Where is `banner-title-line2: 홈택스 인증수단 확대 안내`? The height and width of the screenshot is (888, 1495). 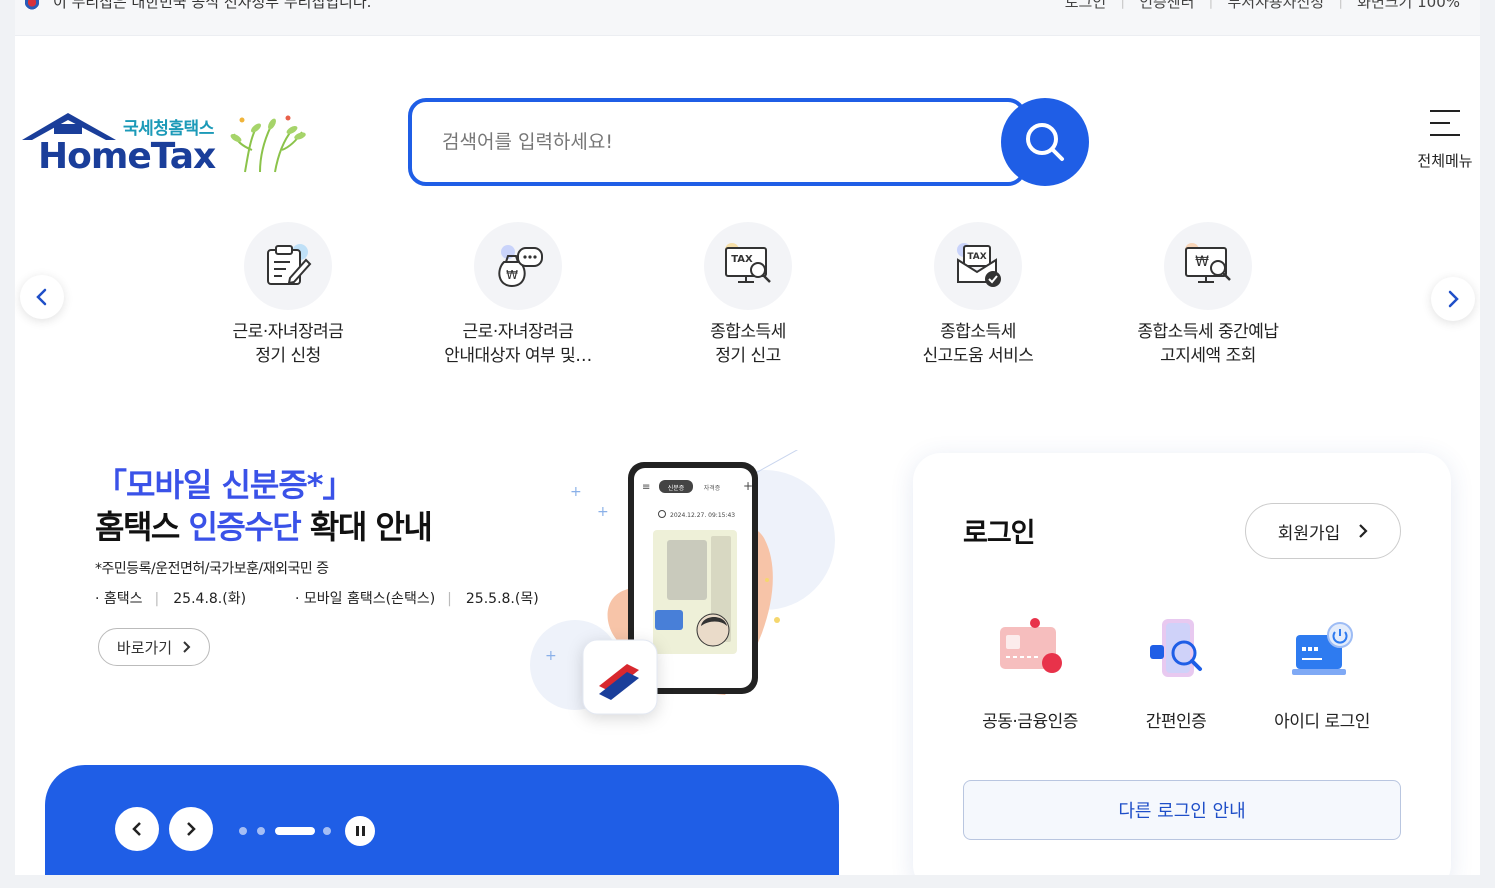
banner-title-line2: 홈택스 인증수단 확대 안내 is located at coordinates (264, 525).